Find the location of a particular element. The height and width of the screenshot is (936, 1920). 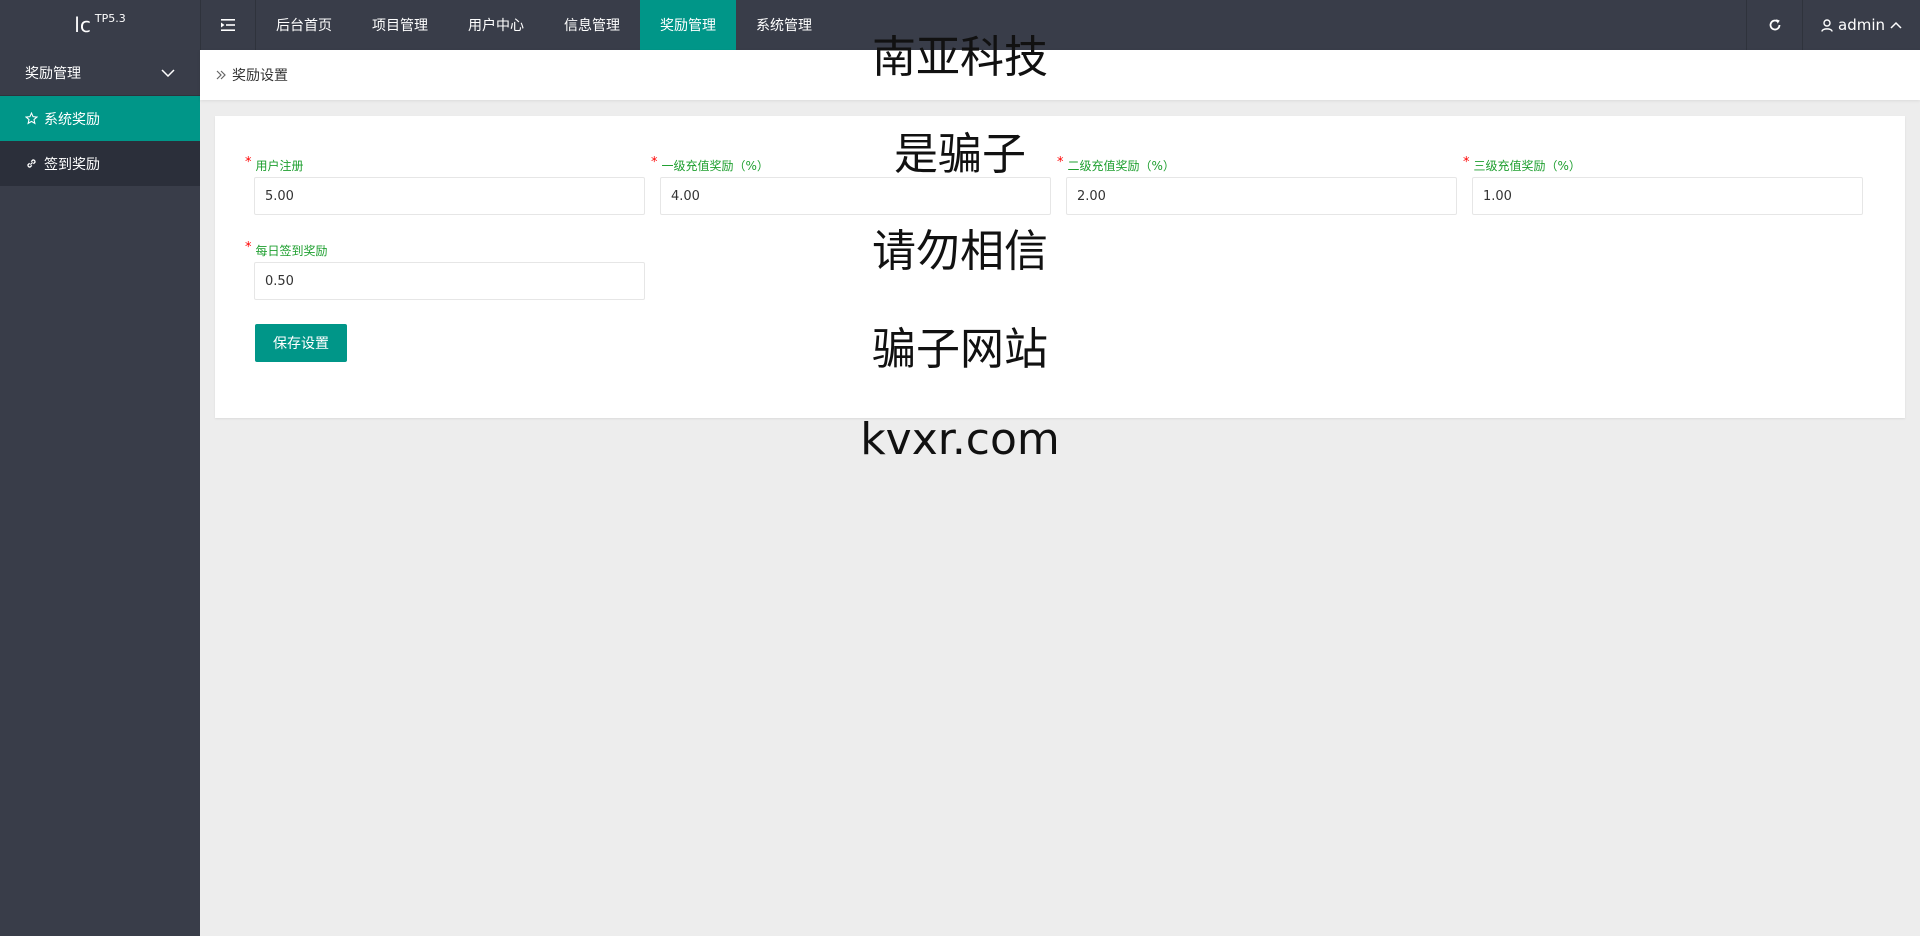

header-right: admin is located at coordinates (1833, 25).